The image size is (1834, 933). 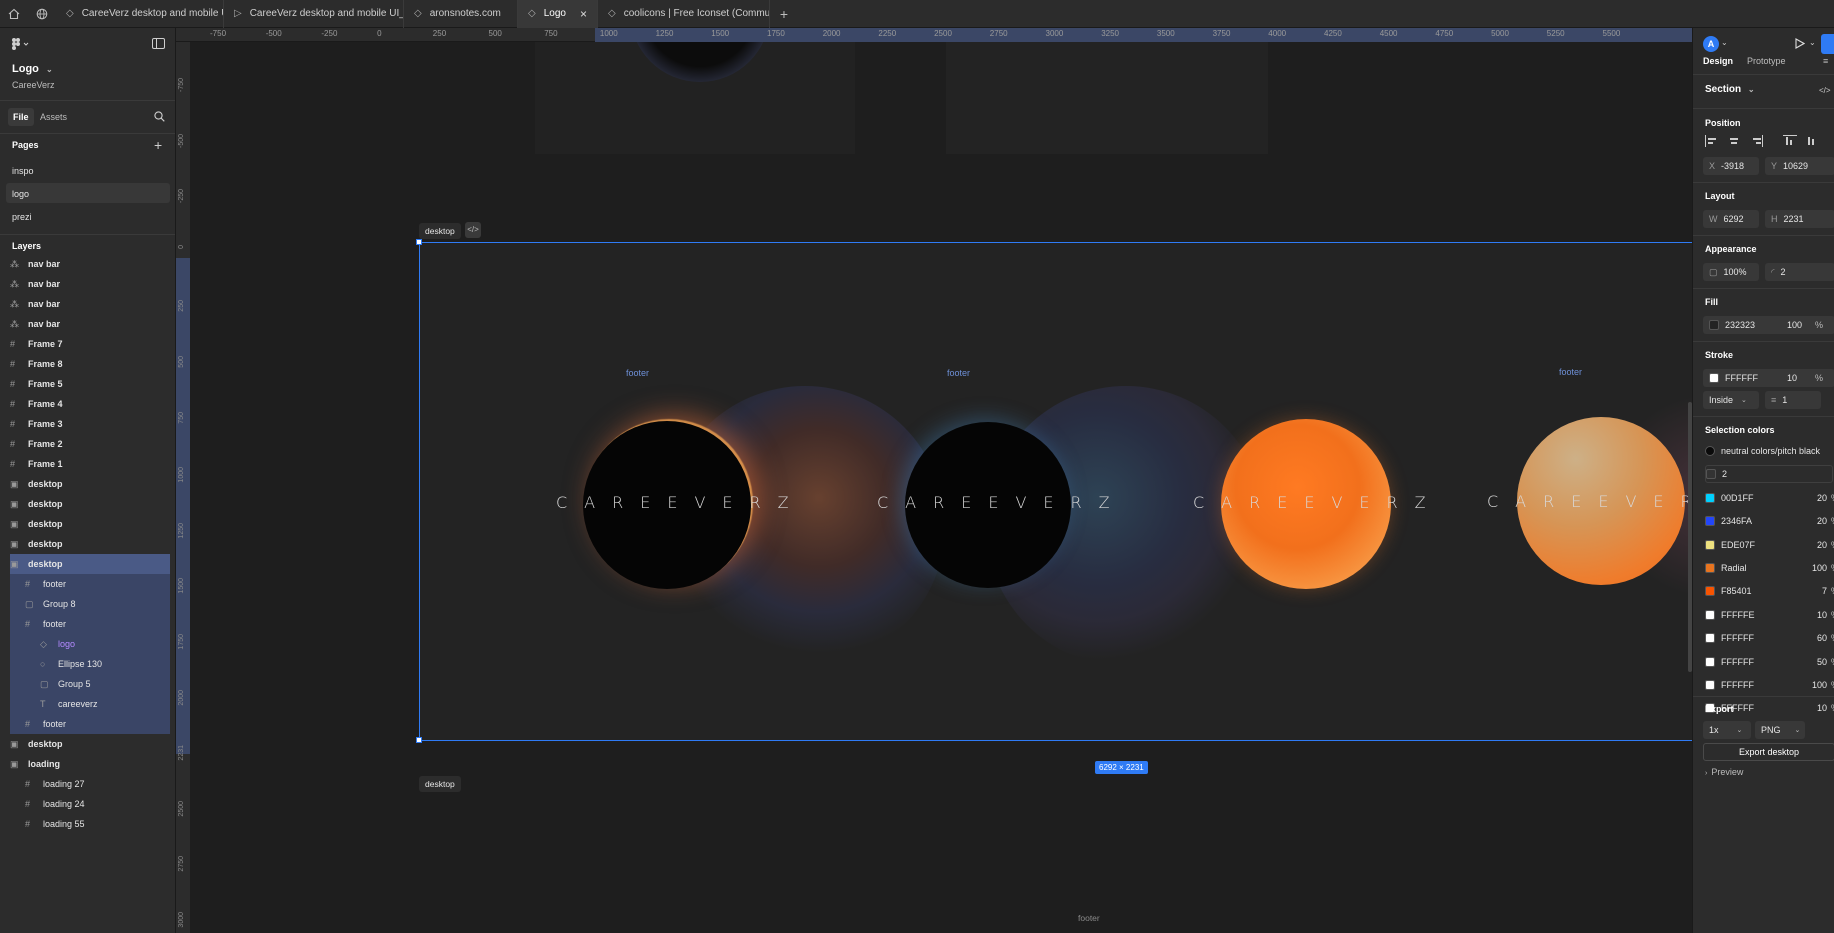 I want to click on tab-file: File, so click(x=21, y=117).